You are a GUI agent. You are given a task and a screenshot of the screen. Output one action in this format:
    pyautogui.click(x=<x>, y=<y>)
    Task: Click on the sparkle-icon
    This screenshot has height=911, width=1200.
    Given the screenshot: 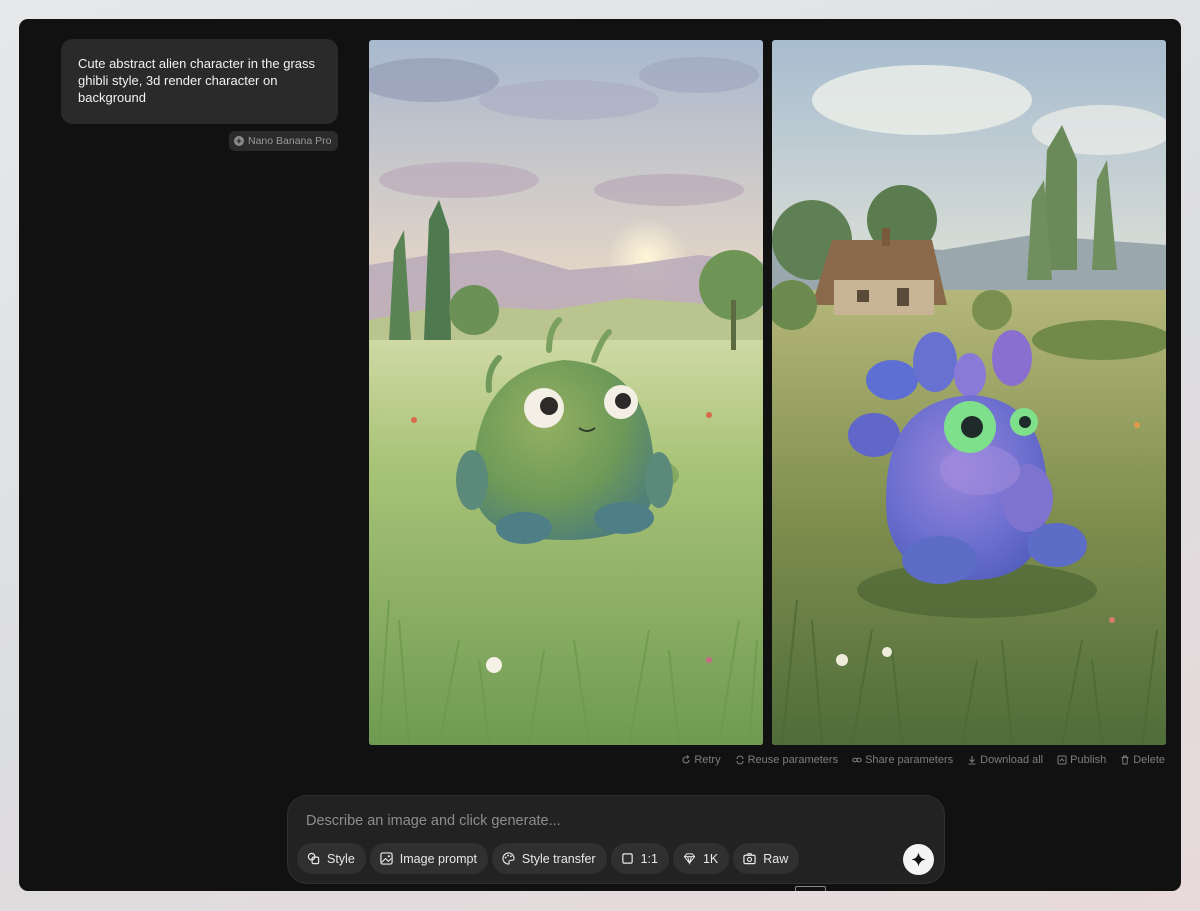 What is the action you would take?
    pyautogui.click(x=918, y=859)
    